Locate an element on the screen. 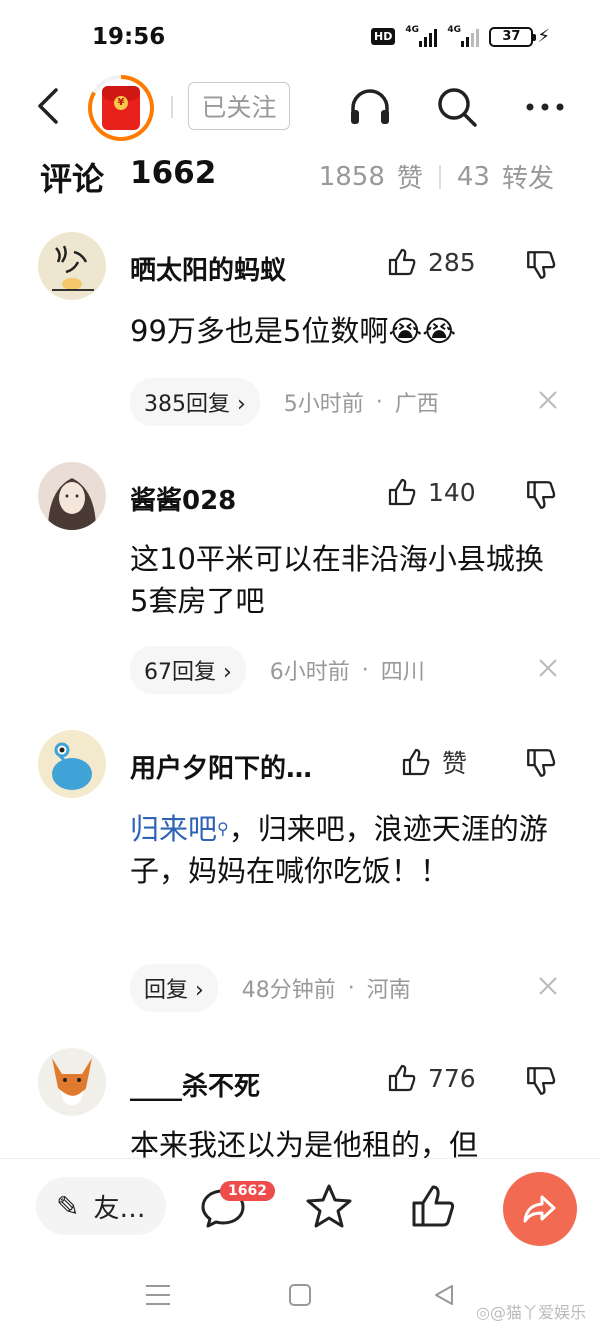 This screenshot has height=1333, width=600. comment-count-badge: 1662 is located at coordinates (247, 1191).